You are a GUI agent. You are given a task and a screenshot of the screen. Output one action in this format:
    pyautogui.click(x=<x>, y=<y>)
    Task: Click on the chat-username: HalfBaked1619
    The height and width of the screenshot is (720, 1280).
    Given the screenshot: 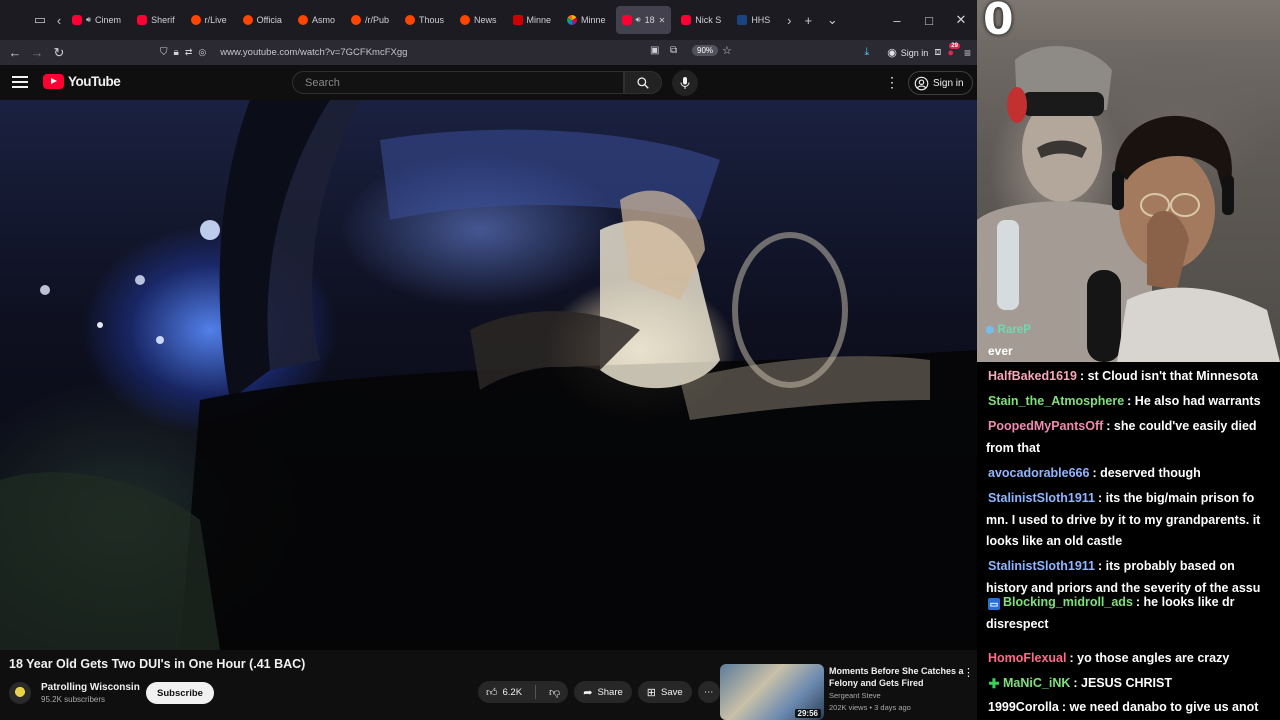 What is the action you would take?
    pyautogui.click(x=1032, y=376)
    